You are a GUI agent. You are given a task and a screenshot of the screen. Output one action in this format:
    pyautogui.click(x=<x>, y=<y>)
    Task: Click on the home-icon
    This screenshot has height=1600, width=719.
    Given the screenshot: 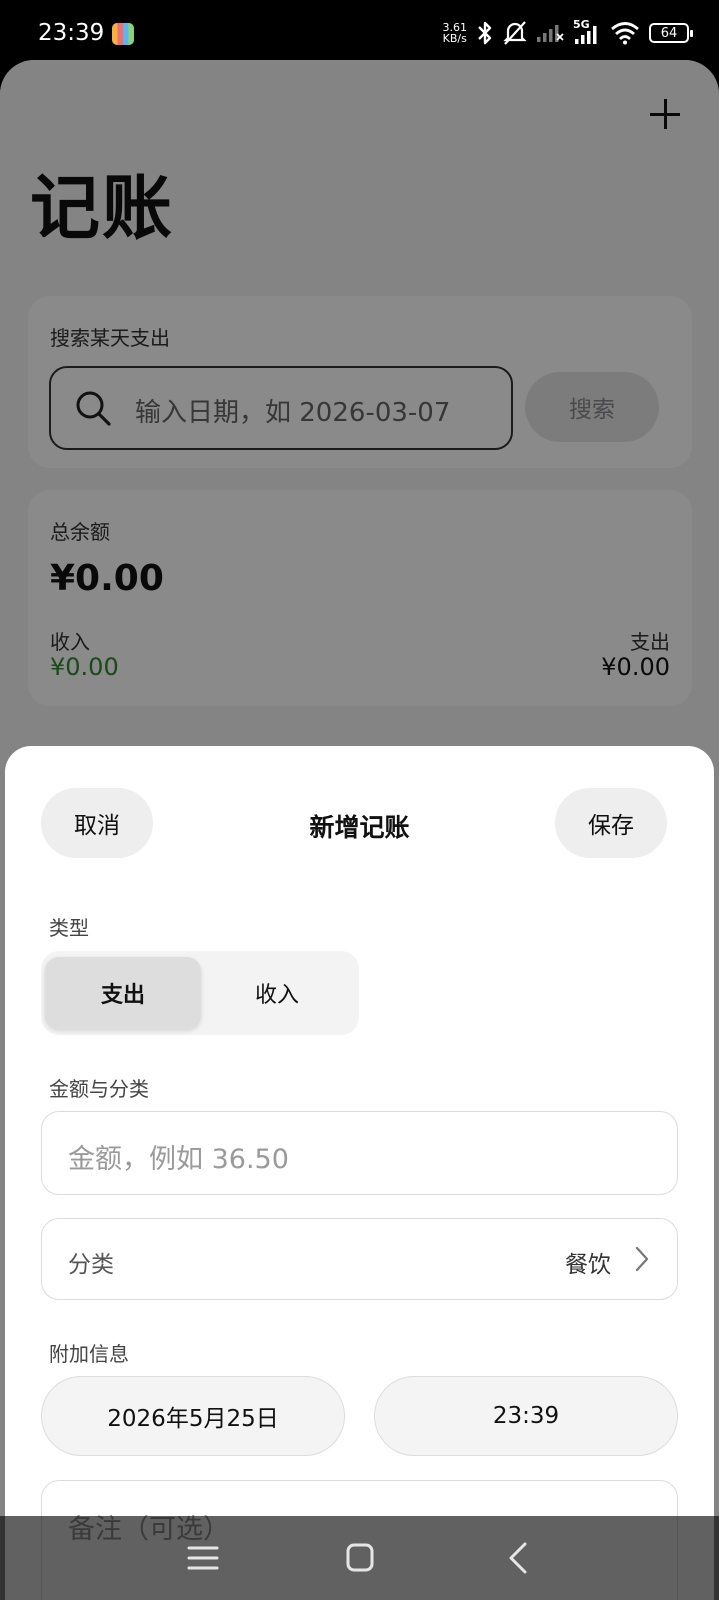 What is the action you would take?
    pyautogui.click(x=360, y=1558)
    